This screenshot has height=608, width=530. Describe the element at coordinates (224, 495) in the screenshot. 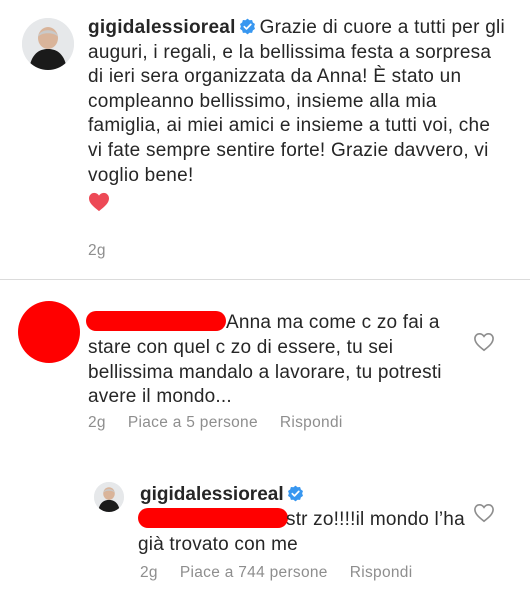

I see `reply-username: gigidalessioreal` at that location.